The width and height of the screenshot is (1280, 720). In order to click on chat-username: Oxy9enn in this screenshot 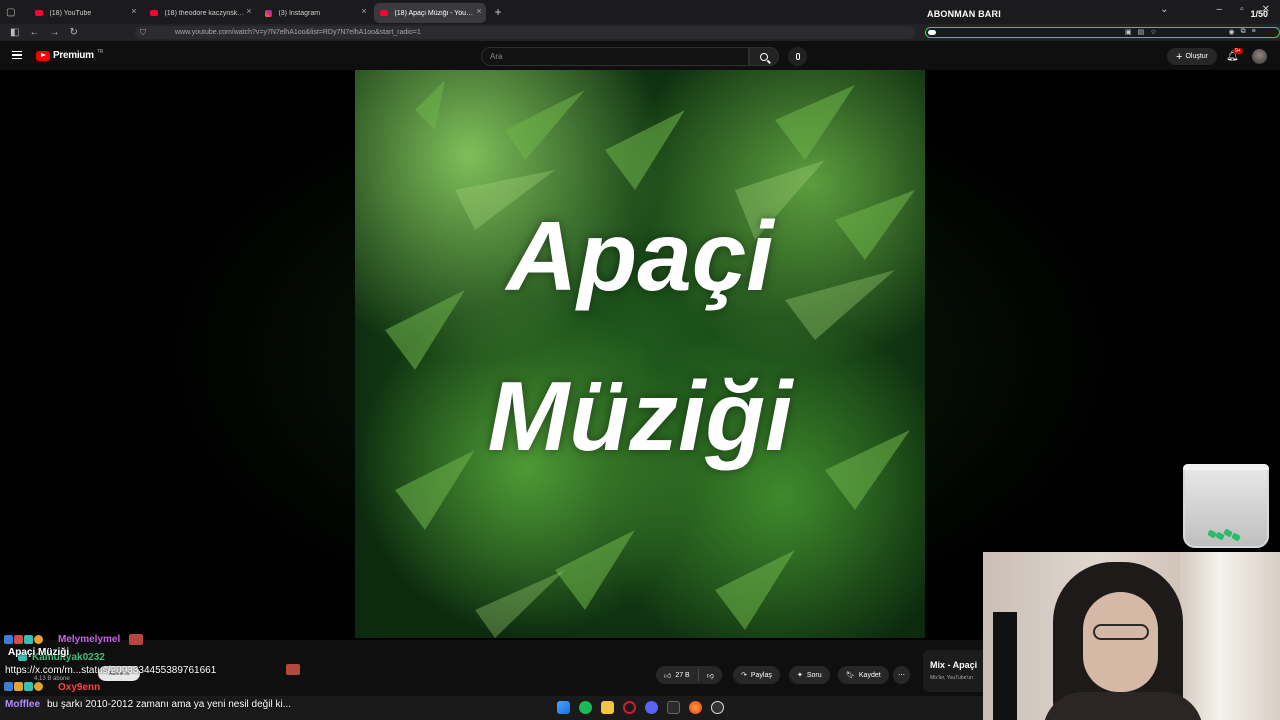, I will do `click(79, 687)`.